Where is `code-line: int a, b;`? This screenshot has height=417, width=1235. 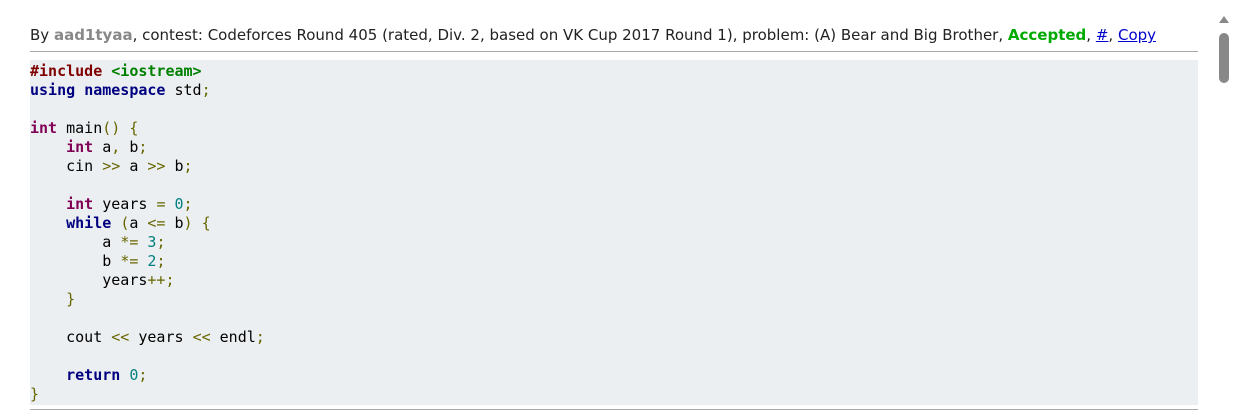
code-line: int a, b; is located at coordinates (107, 147).